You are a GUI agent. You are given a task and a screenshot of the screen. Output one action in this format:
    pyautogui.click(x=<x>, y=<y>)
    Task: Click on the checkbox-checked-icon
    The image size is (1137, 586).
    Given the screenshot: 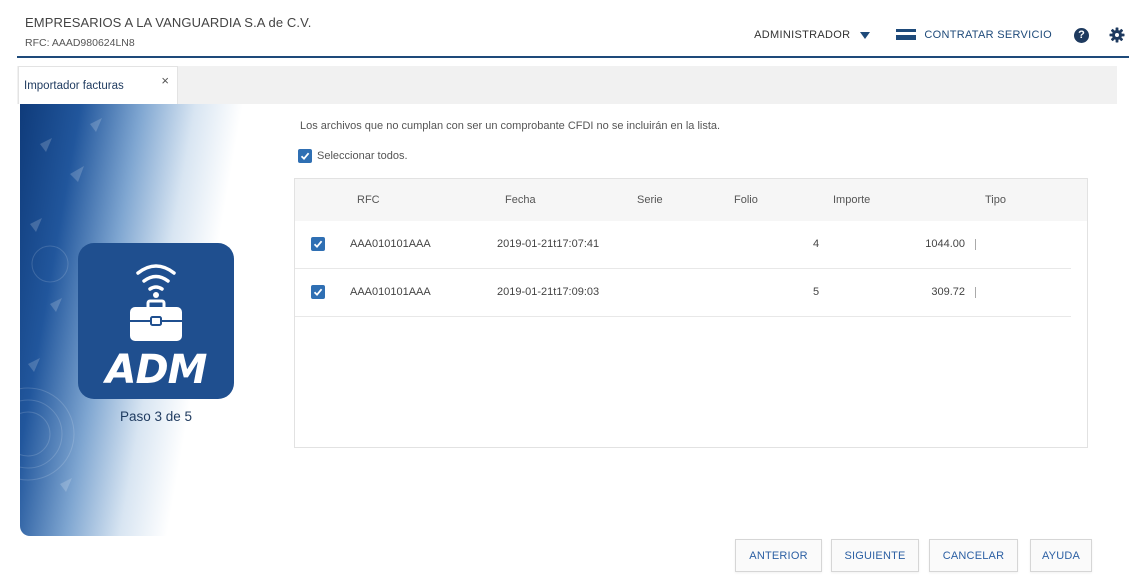 What is the action you would take?
    pyautogui.click(x=305, y=156)
    